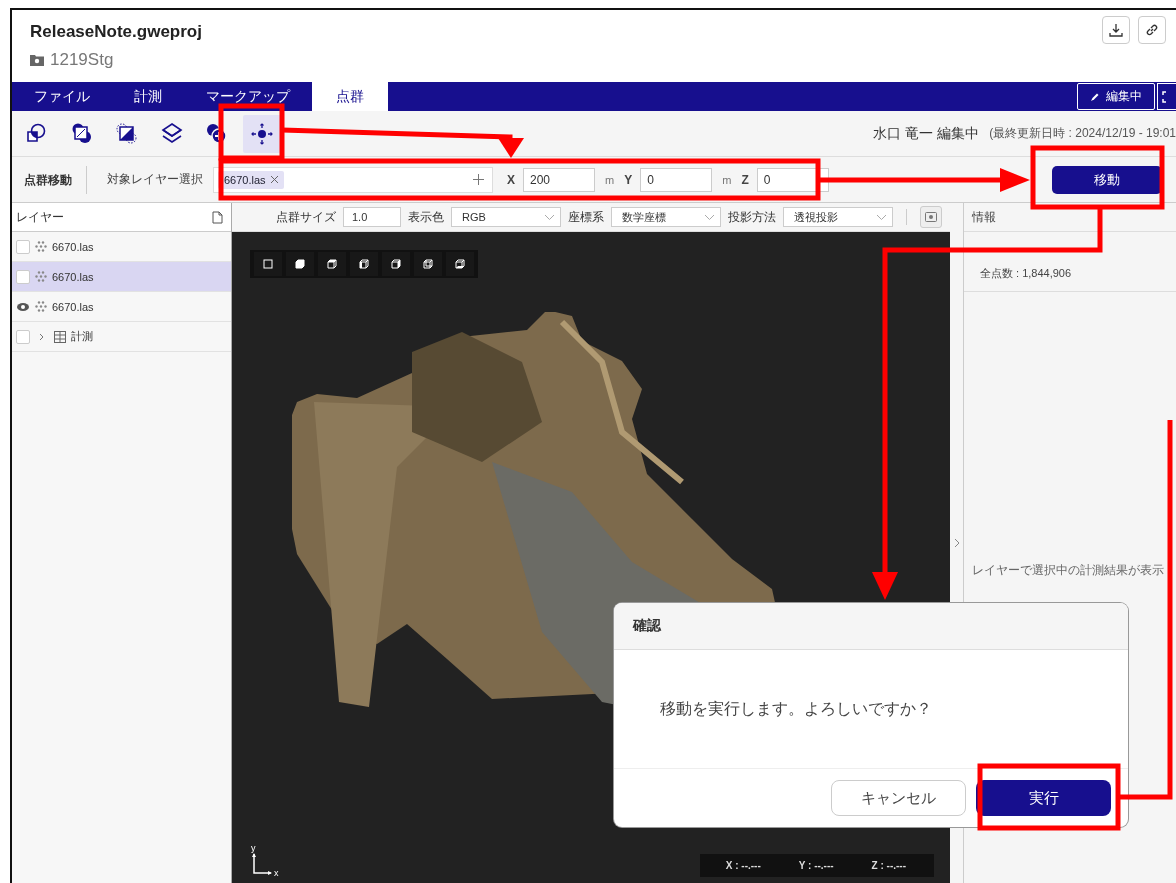 This screenshot has width=1176, height=883. What do you see at coordinates (155, 179) in the screenshot?
I see `target-layer-label: 対象レイヤー選択` at bounding box center [155, 179].